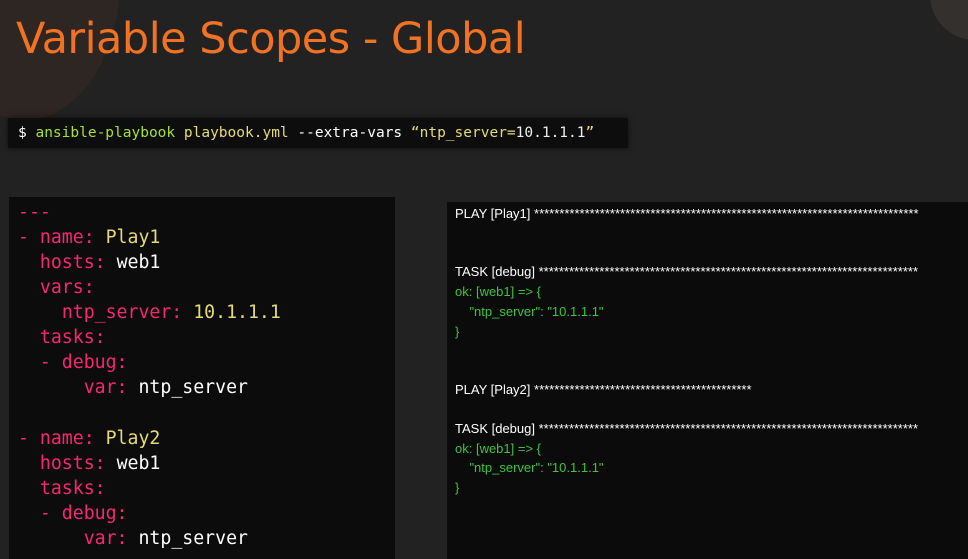 This screenshot has height=559, width=968. I want to click on yaml-play1-name-line: - name: Play1, so click(89, 237).